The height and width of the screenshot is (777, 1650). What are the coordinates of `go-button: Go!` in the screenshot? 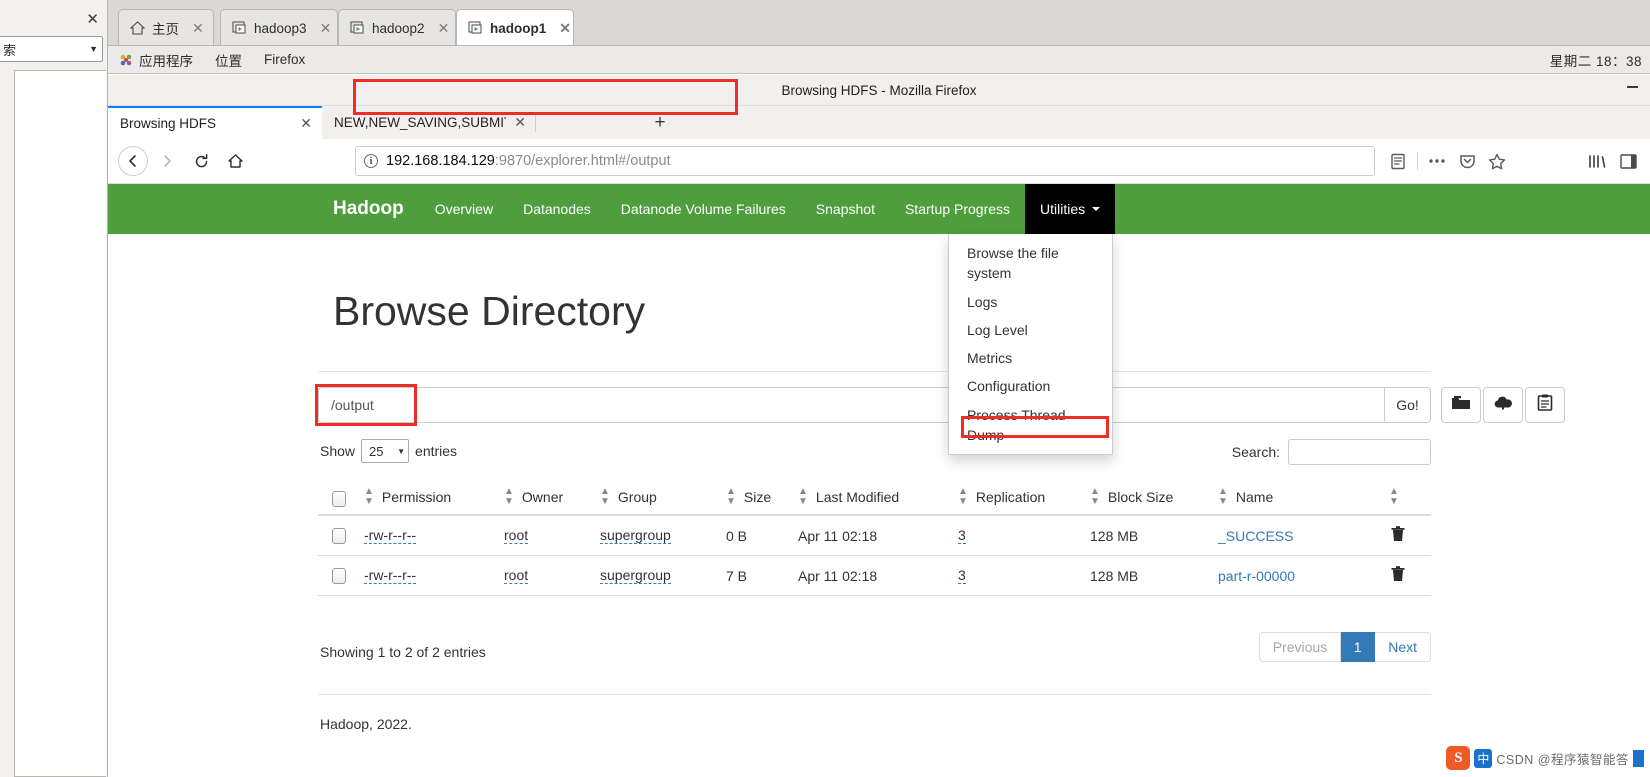 It's located at (1407, 405).